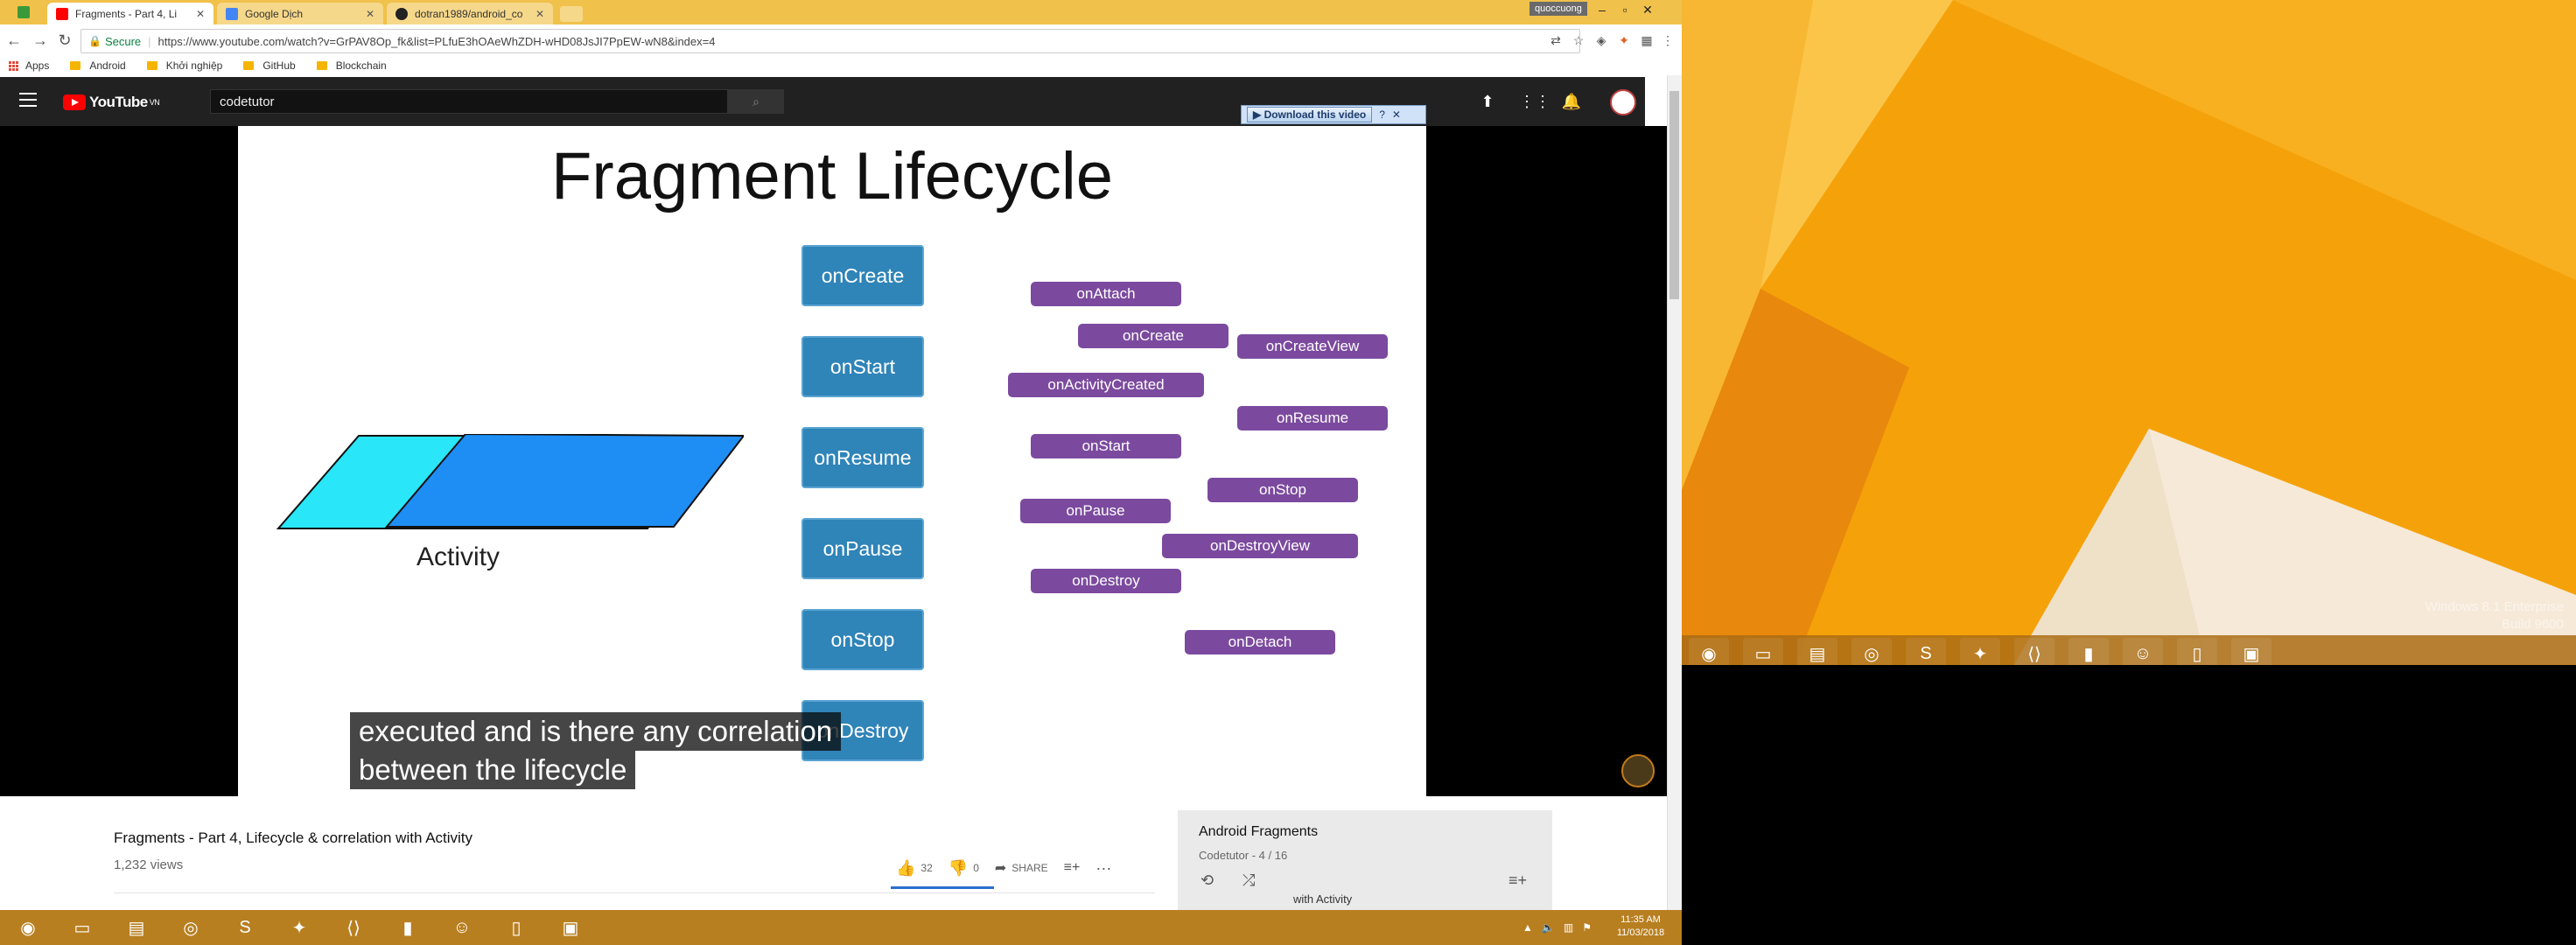 The width and height of the screenshot is (2576, 945). I want to click on search-input, so click(469, 101).